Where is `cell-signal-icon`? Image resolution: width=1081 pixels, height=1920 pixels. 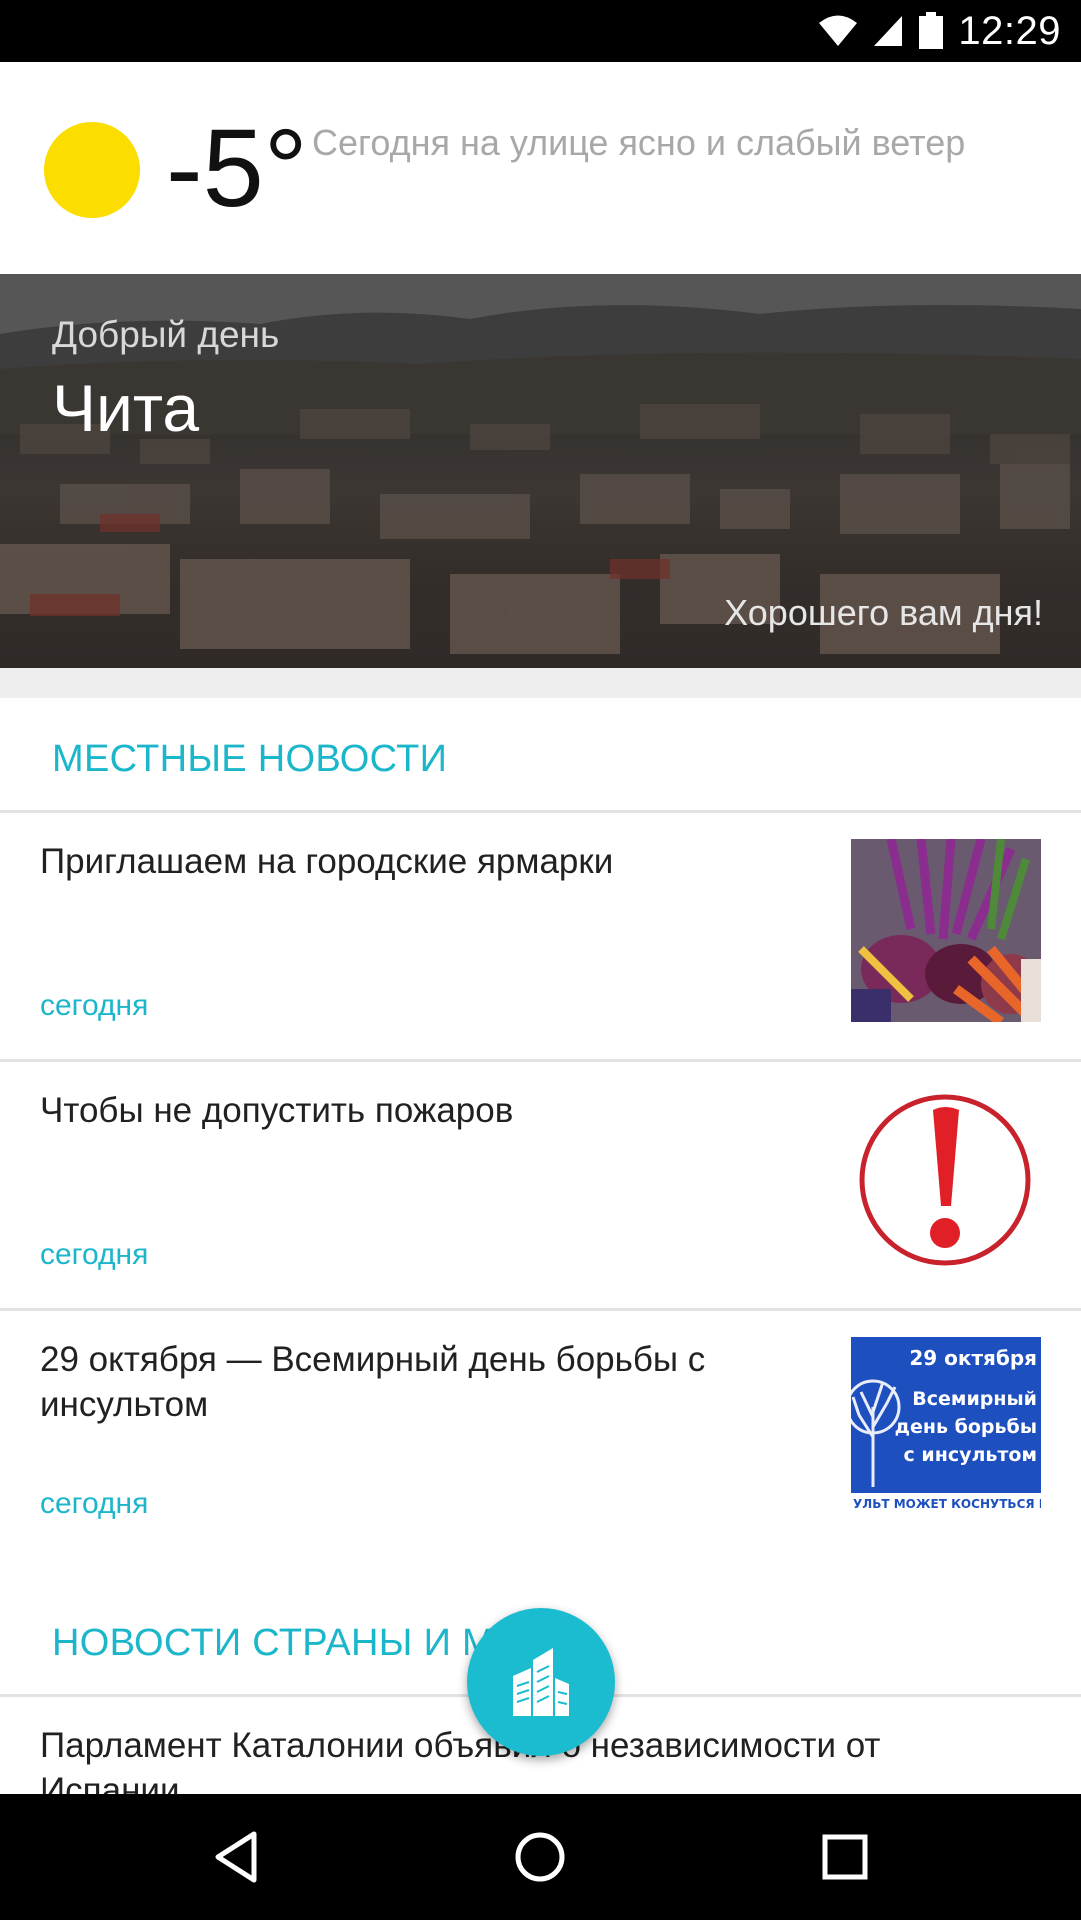 cell-signal-icon is located at coordinates (888, 31).